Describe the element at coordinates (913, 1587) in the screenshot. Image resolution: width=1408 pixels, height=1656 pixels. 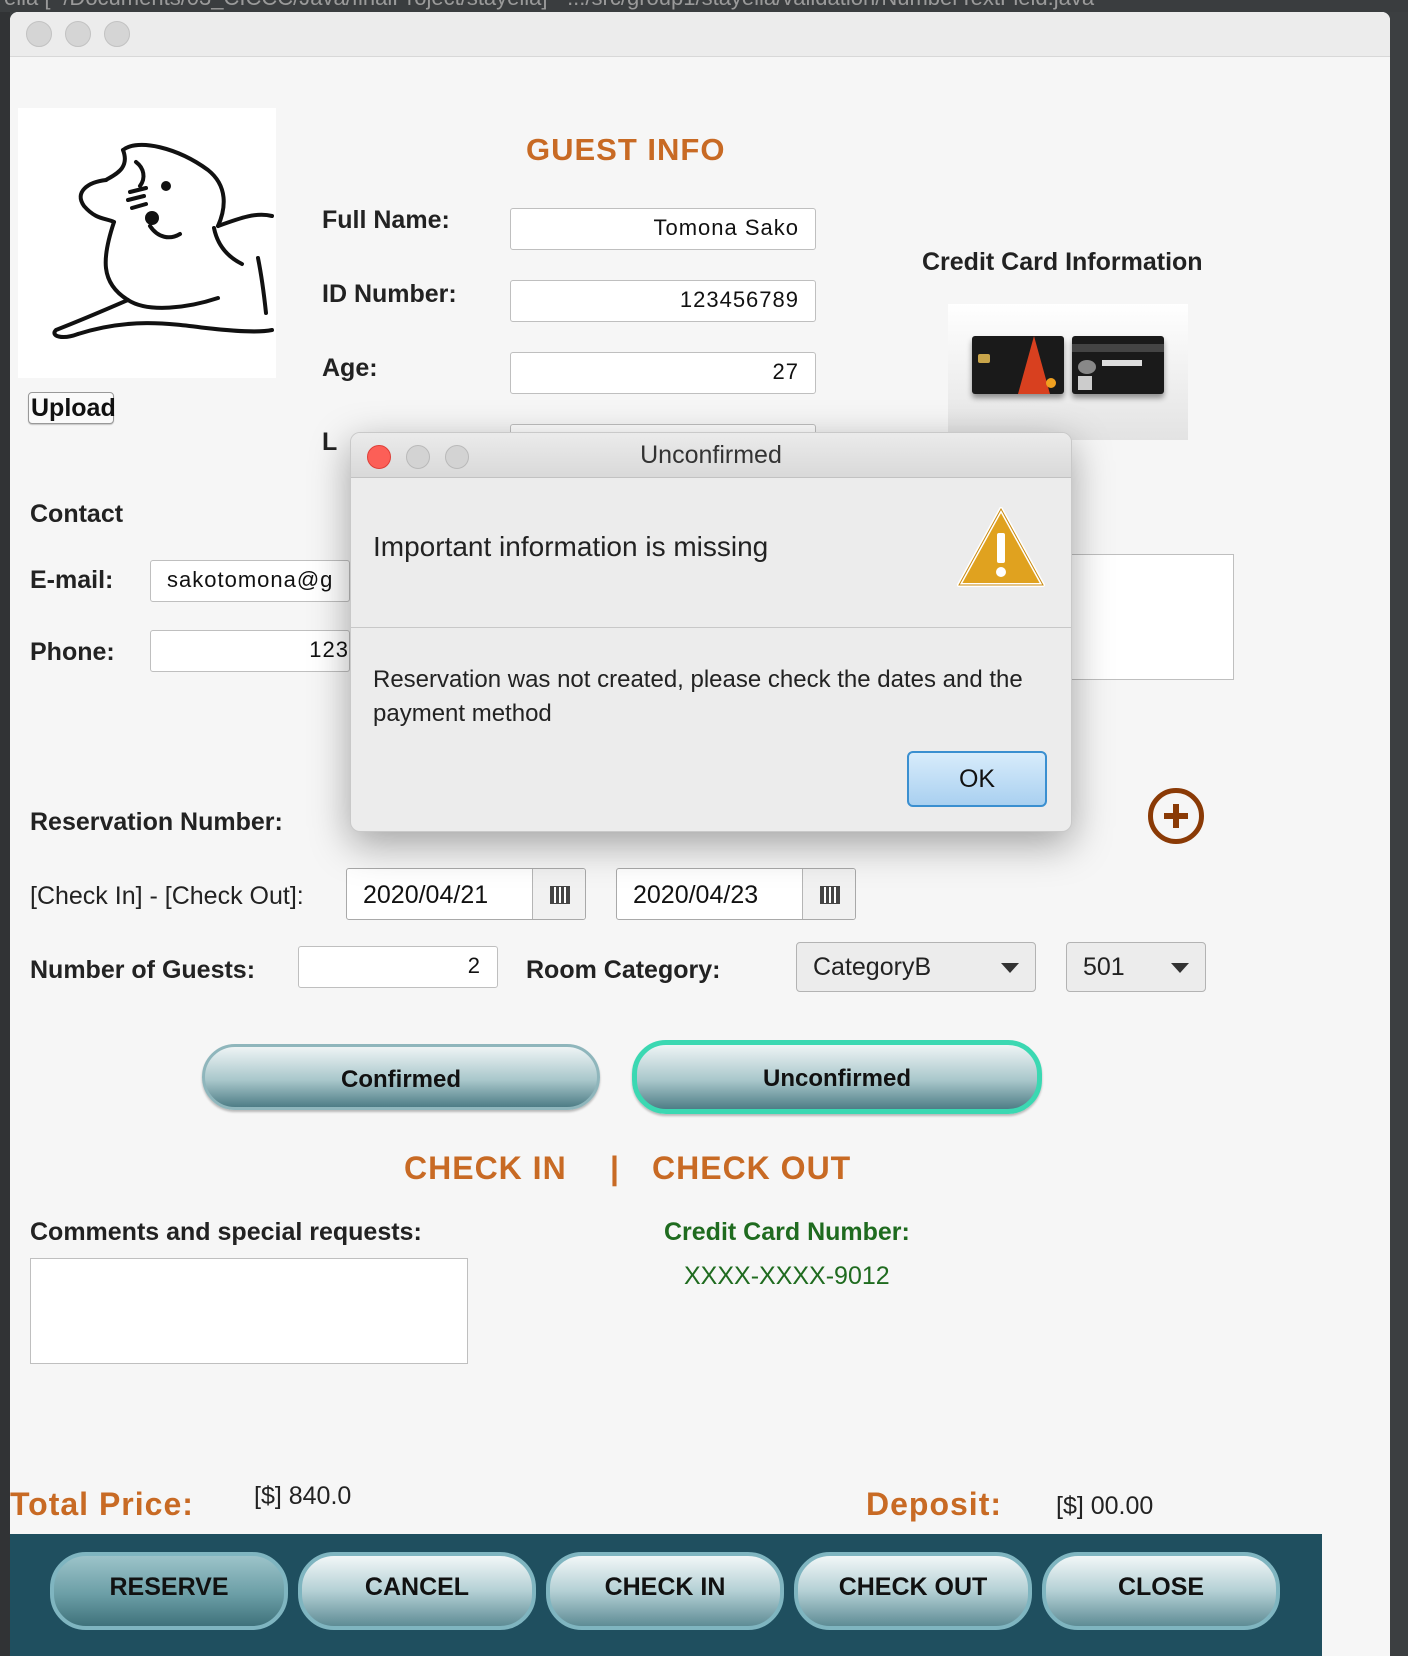
I see `check-out-label: CHECK OUT` at that location.